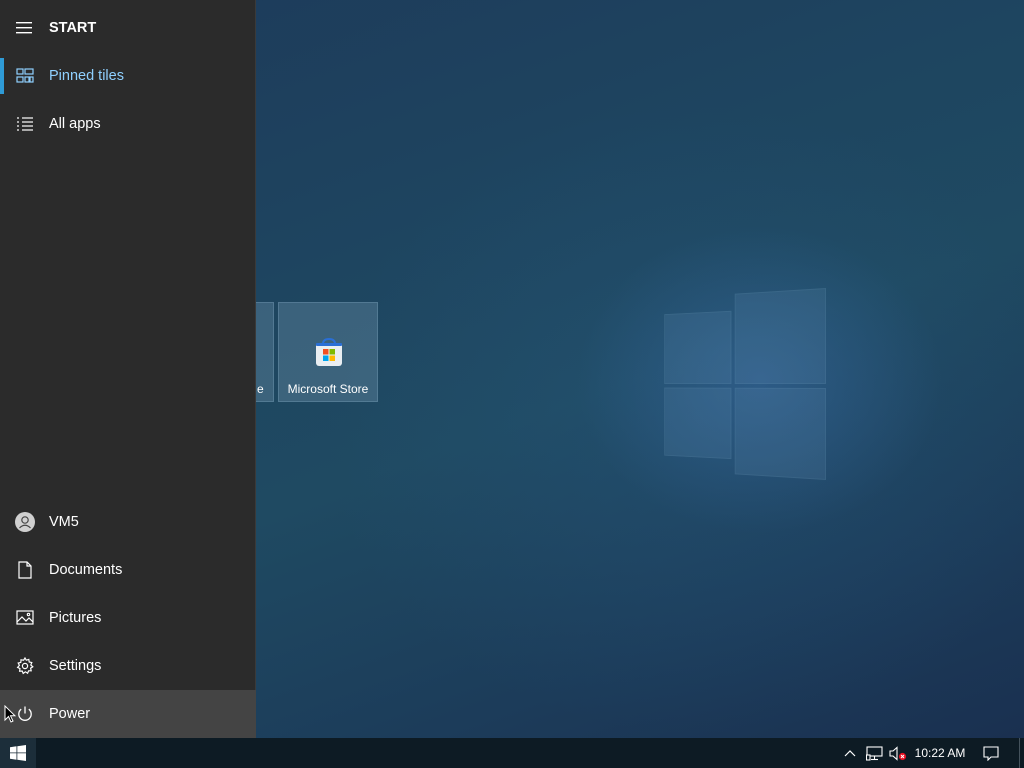  I want to click on pictures-icon, so click(25, 618).